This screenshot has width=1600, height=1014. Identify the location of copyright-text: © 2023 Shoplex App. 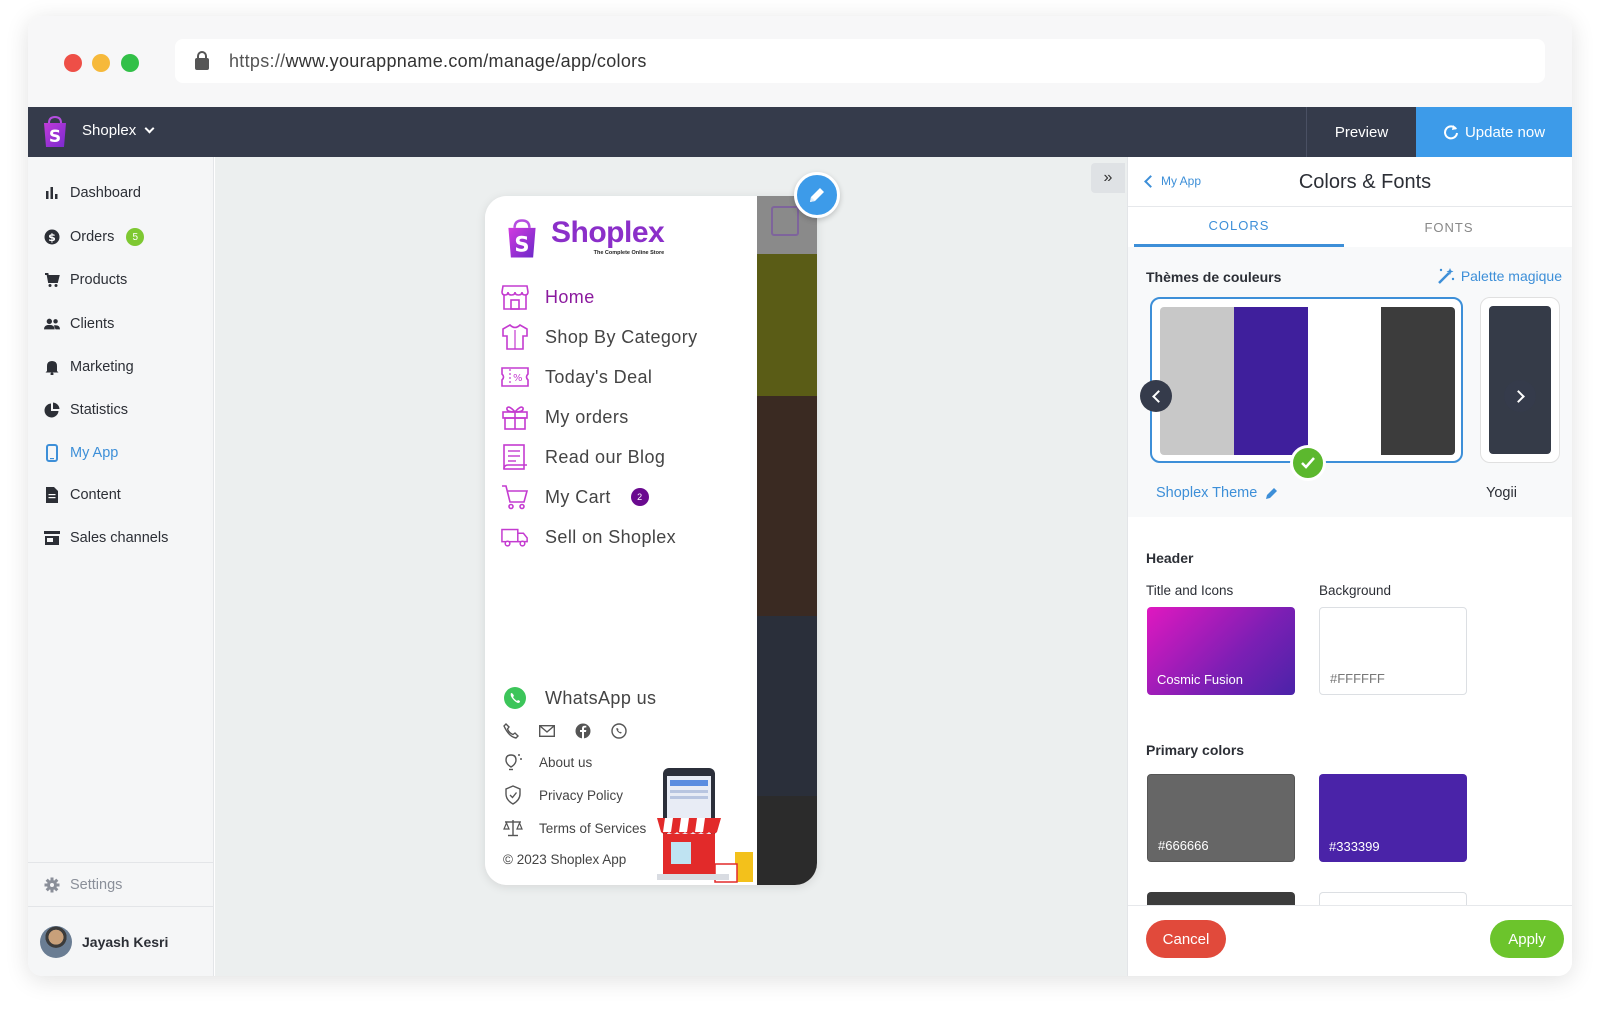
(565, 859).